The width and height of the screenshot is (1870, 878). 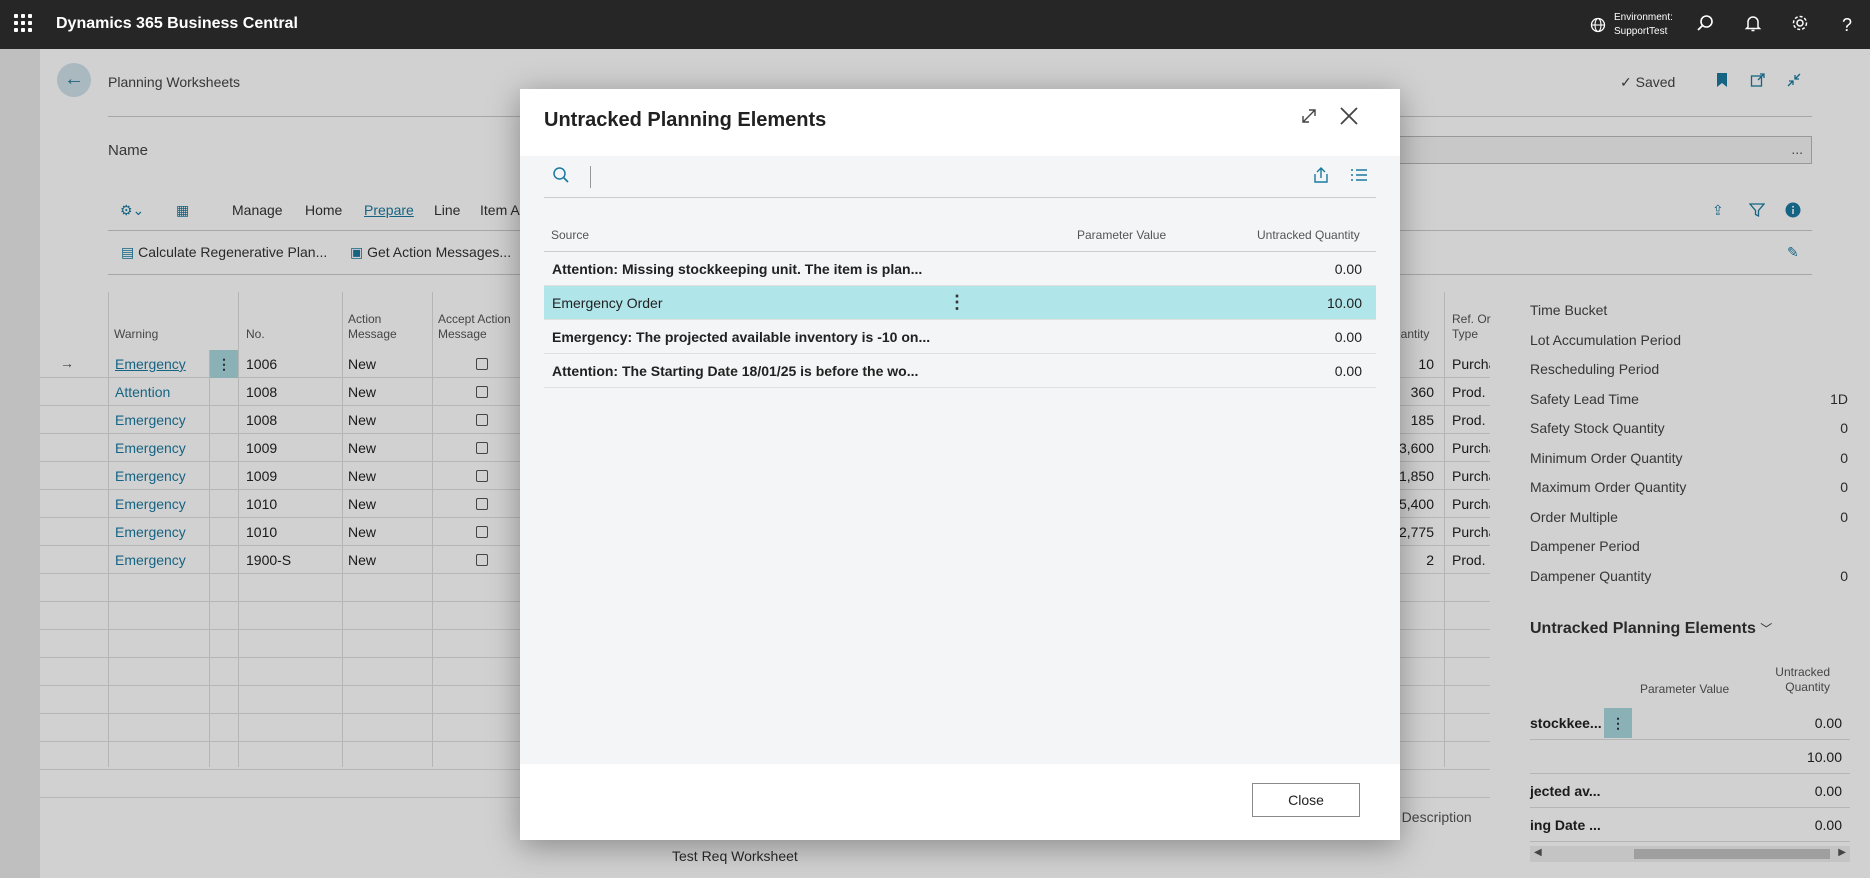 What do you see at coordinates (570, 235) in the screenshot?
I see `col-source: Source` at bounding box center [570, 235].